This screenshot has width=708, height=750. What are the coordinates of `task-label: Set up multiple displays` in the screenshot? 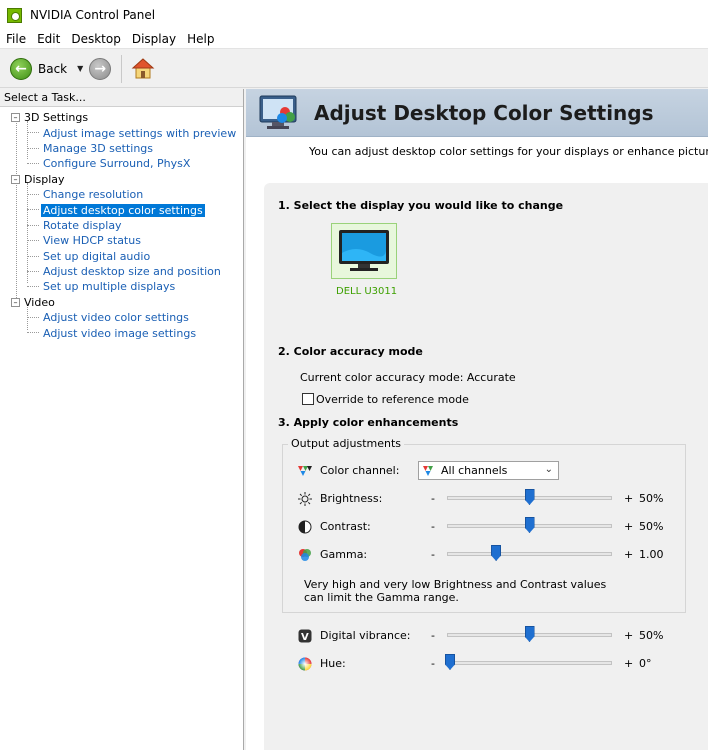 It's located at (109, 286).